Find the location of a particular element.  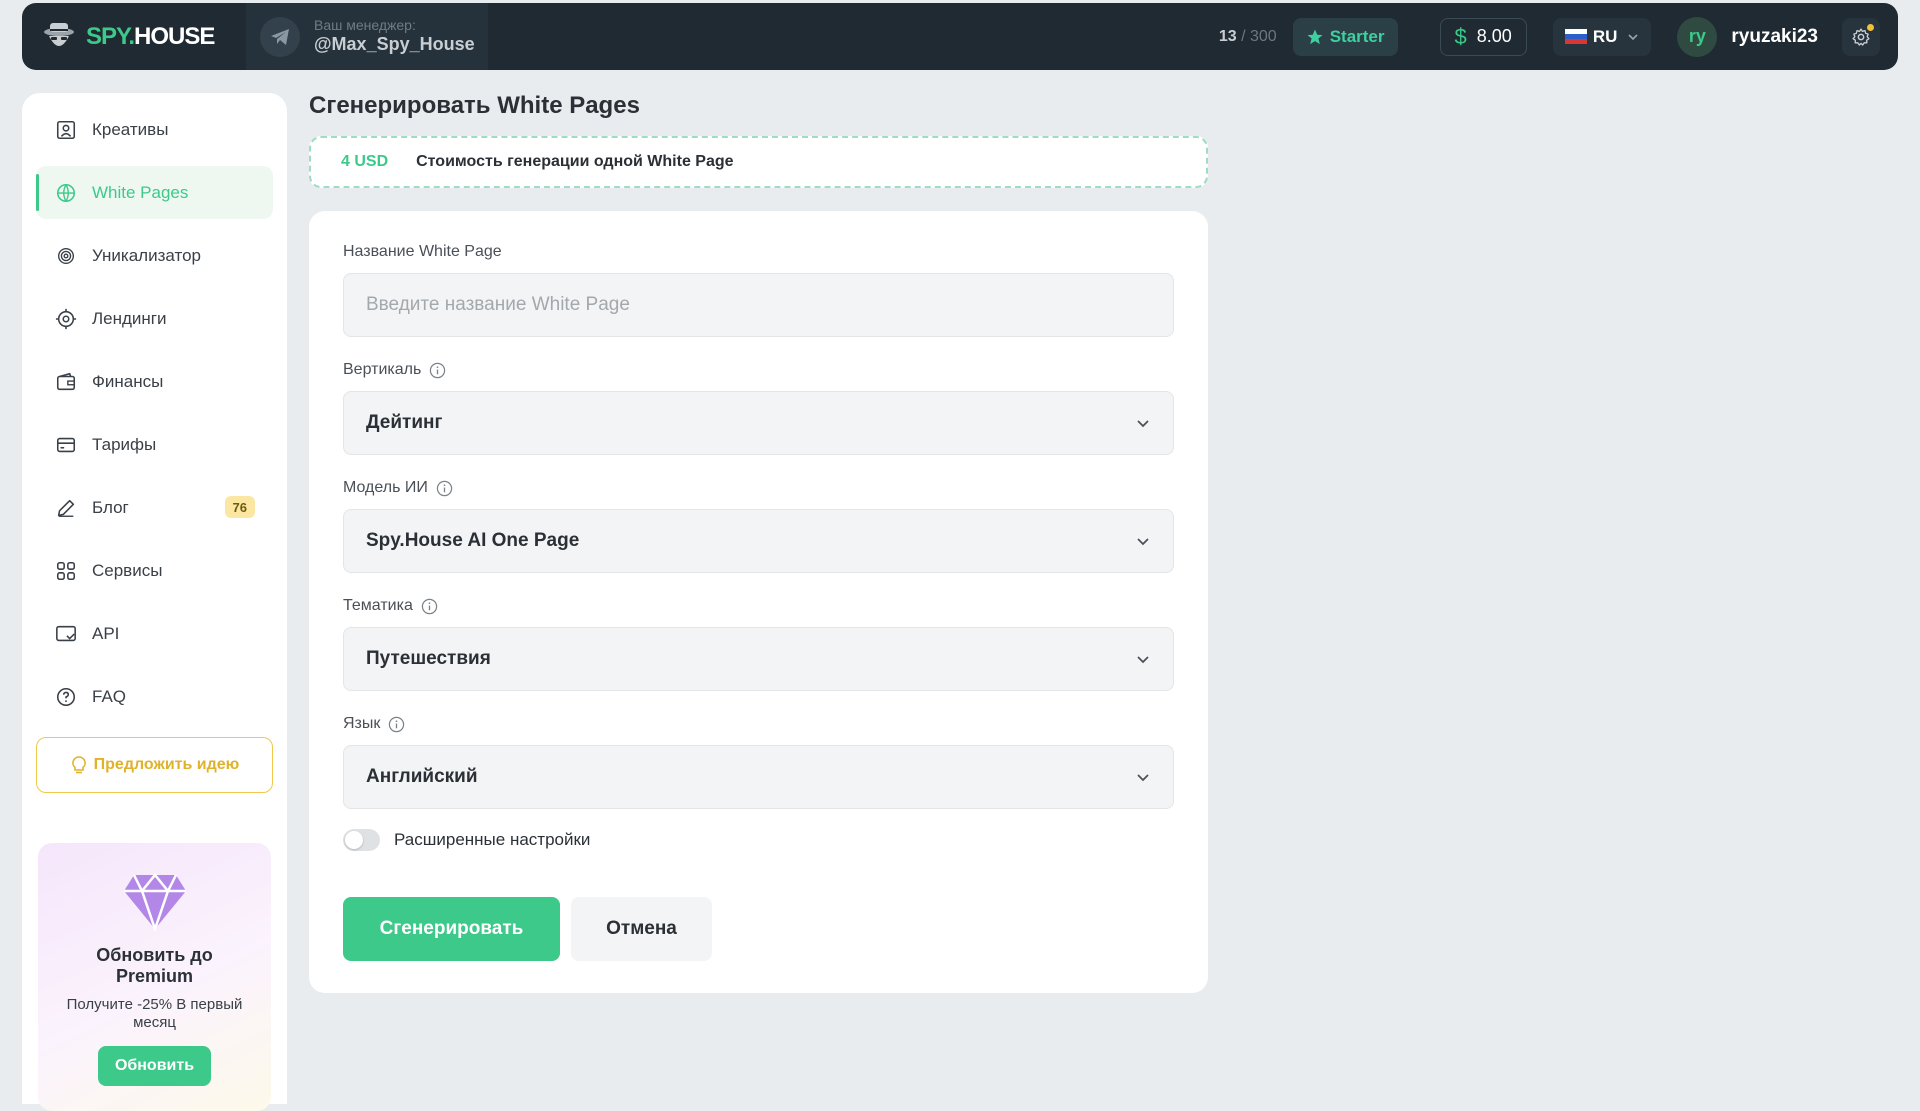

star-icon is located at coordinates (1315, 36).